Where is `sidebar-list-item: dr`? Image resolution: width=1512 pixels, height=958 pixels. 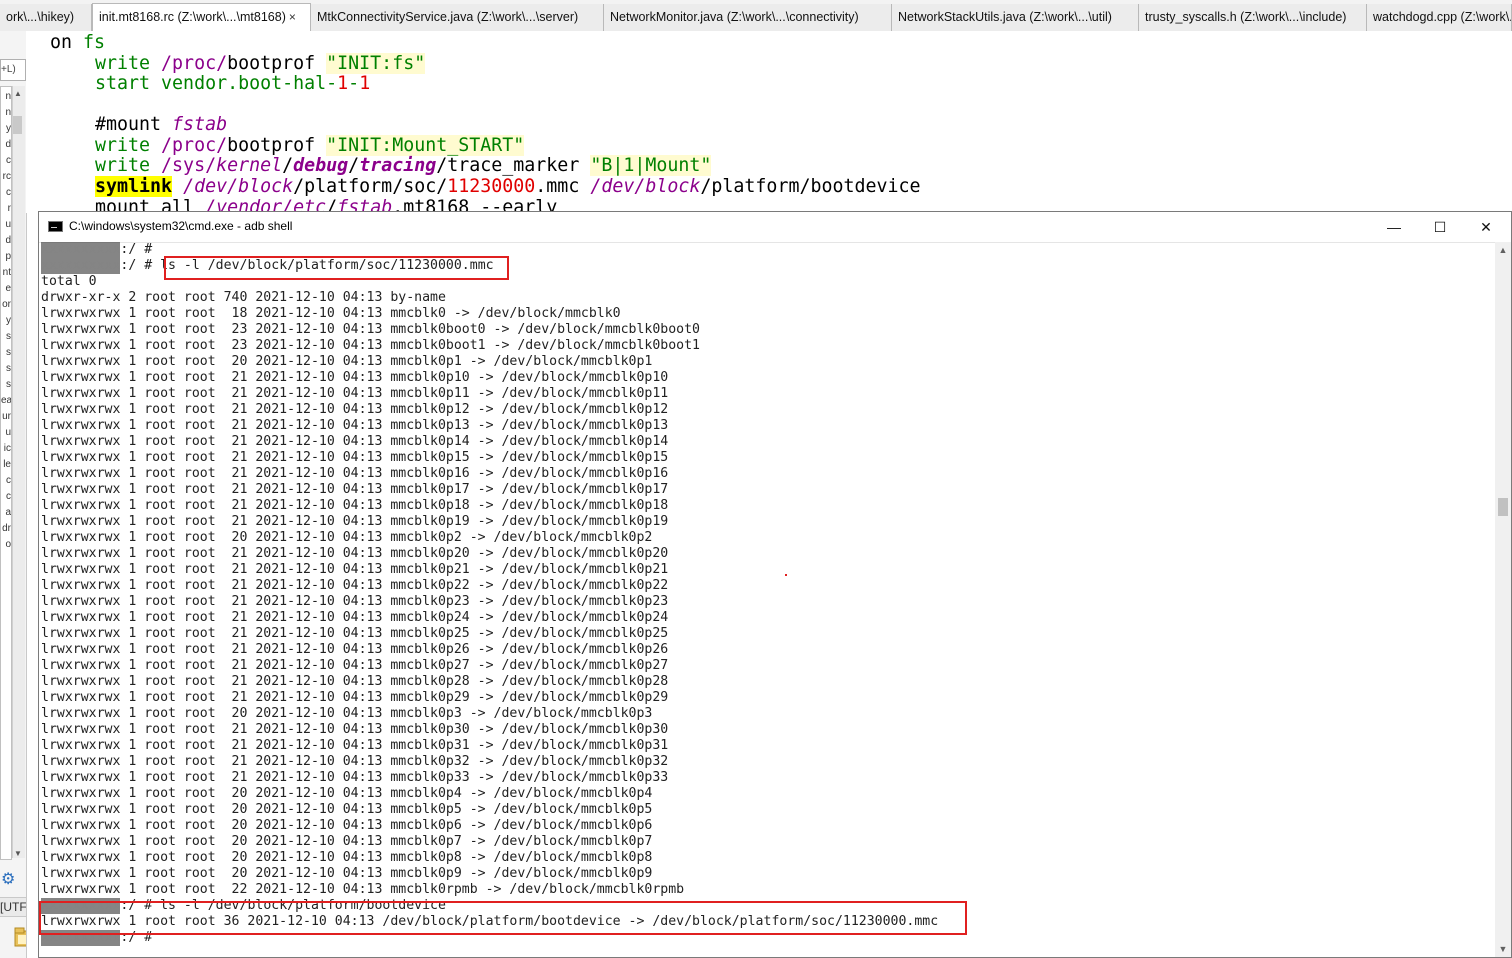
sidebar-list-item: dr is located at coordinates (6, 529).